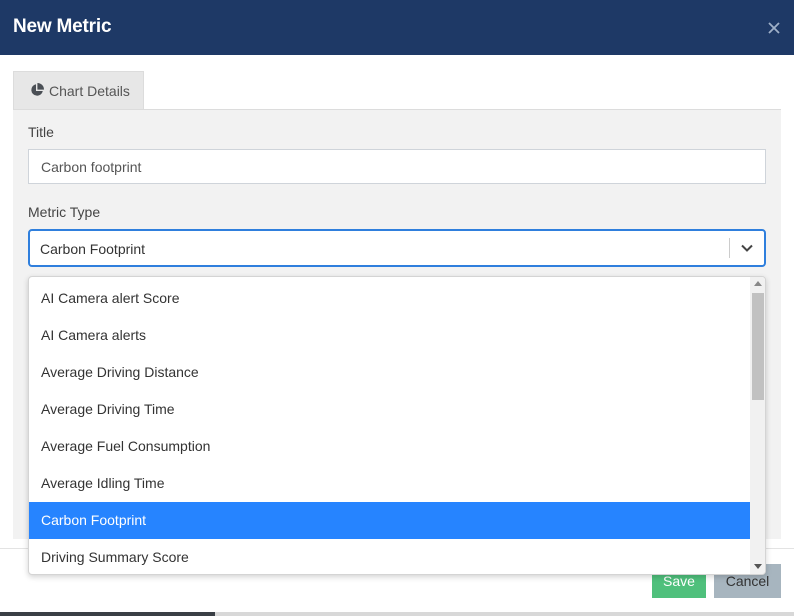 This screenshot has height=616, width=794. Describe the element at coordinates (757, 425) in the screenshot. I see `dropdown-scrollbar` at that location.